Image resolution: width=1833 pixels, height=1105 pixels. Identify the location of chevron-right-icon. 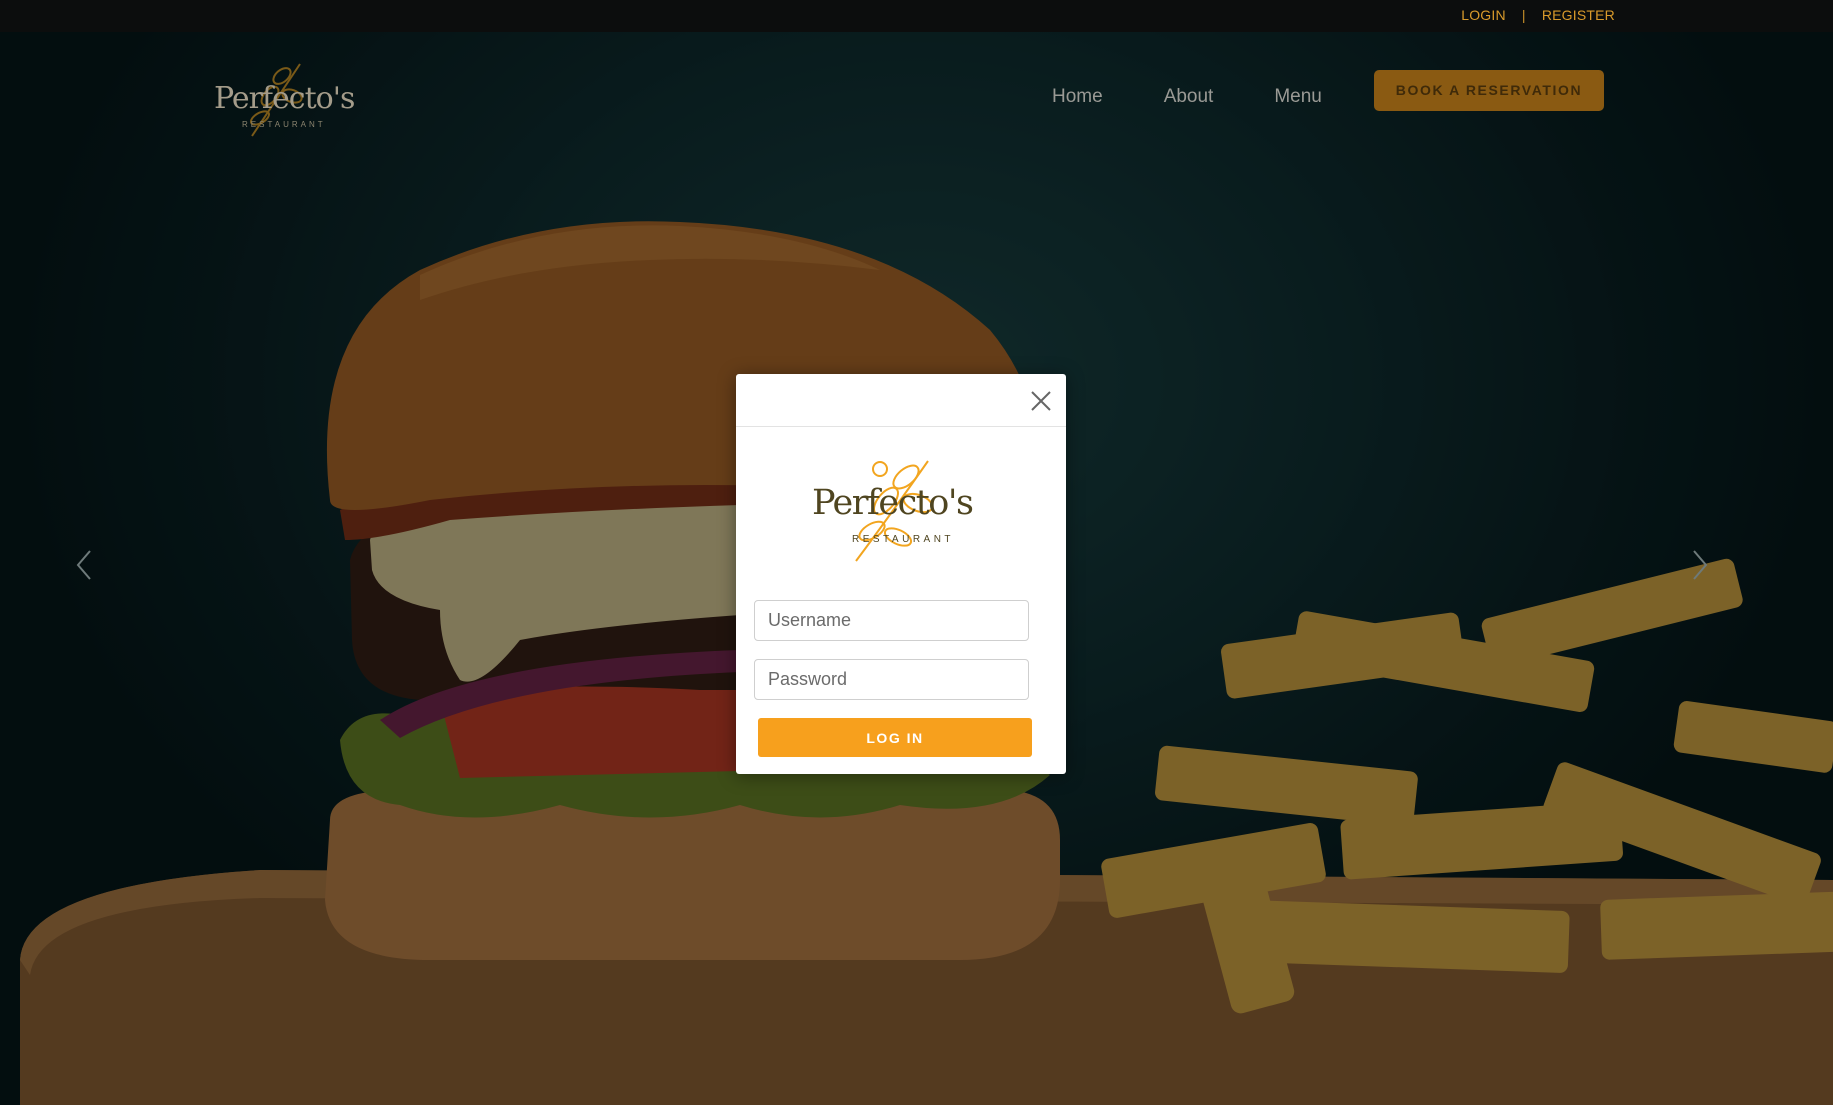
(1700, 565).